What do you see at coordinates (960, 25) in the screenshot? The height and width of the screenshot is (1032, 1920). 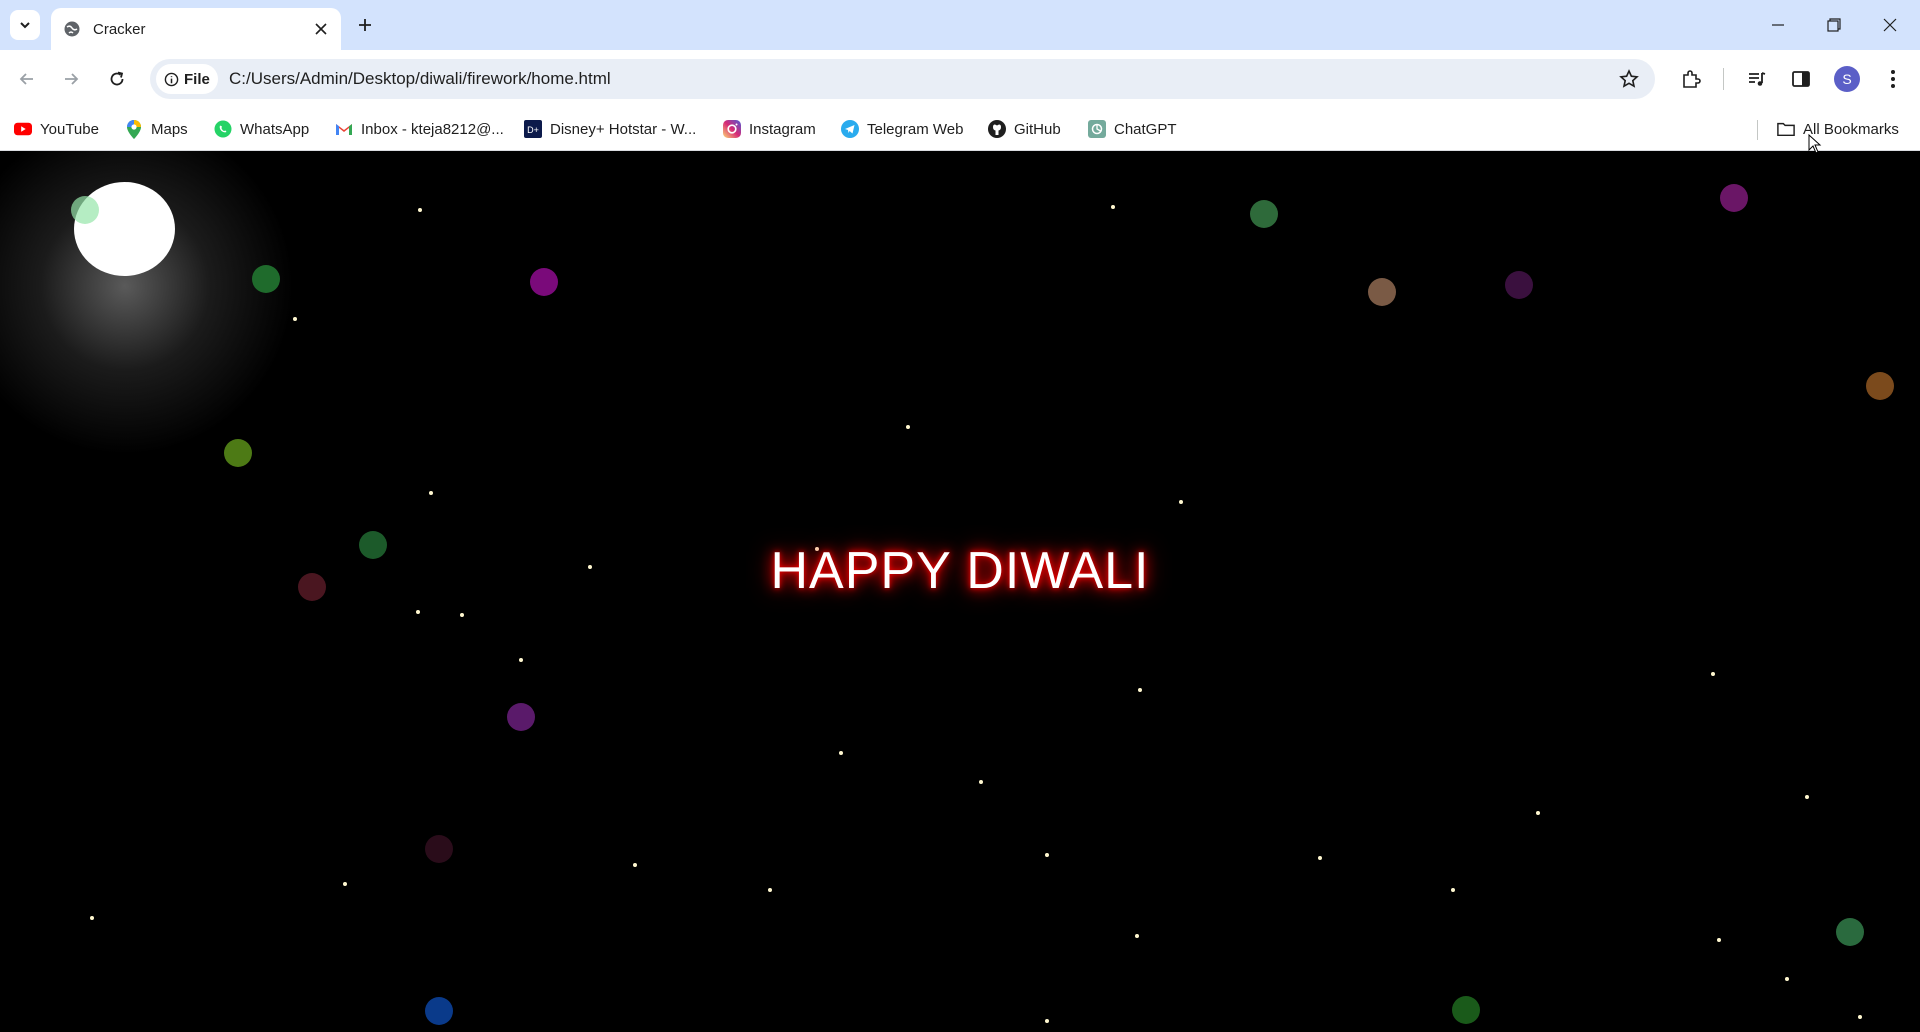 I see `tab-strip: Cracker` at bounding box center [960, 25].